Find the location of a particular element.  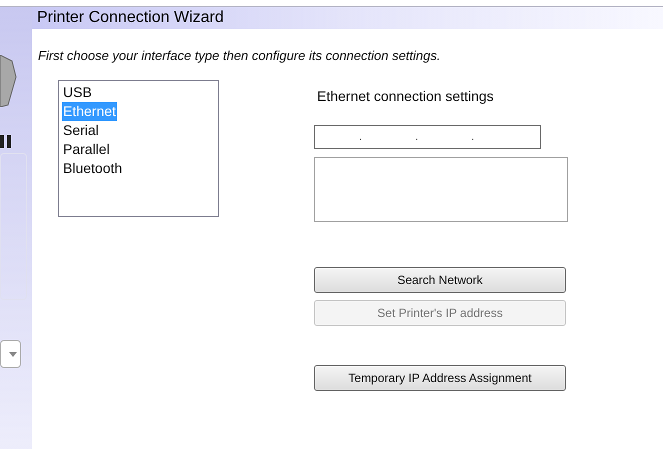

instruction-text: First choose your interface type then configure its connection settings. is located at coordinates (239, 55).